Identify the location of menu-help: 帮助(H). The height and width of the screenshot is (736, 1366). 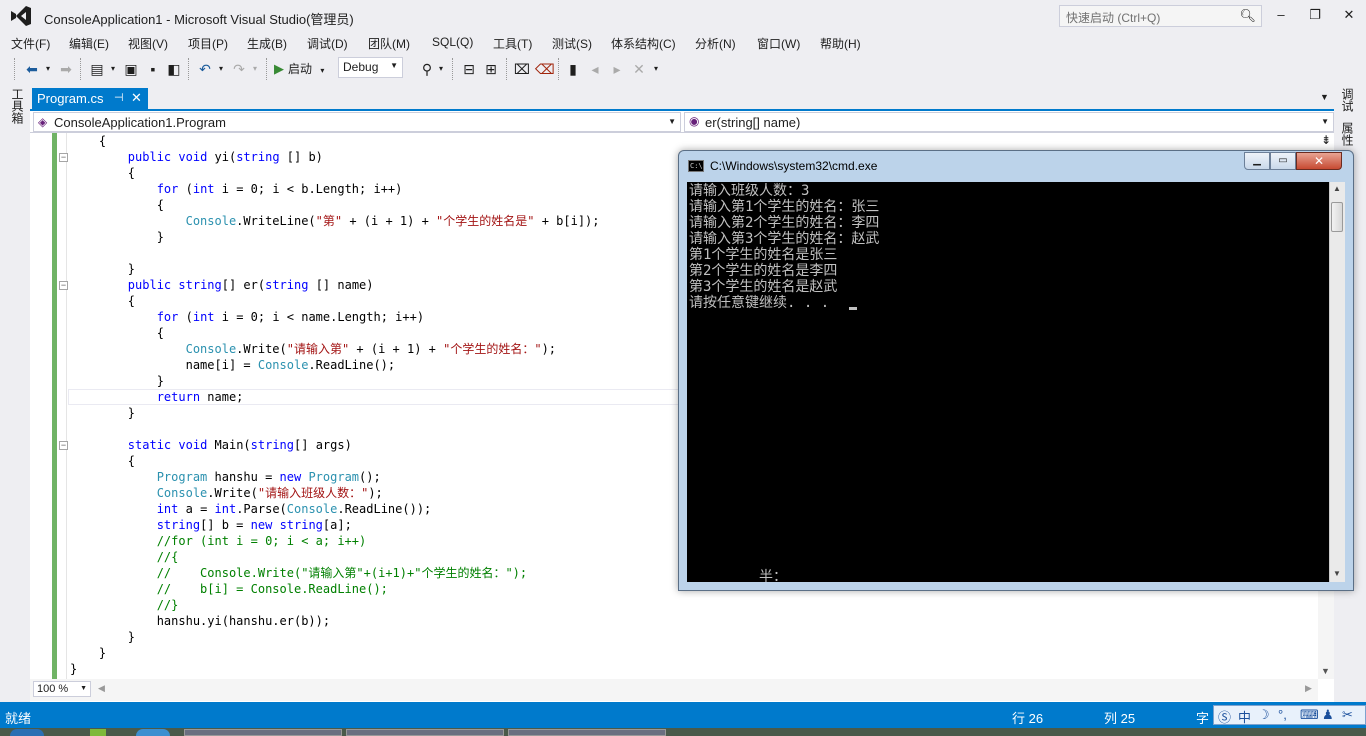
(840, 43).